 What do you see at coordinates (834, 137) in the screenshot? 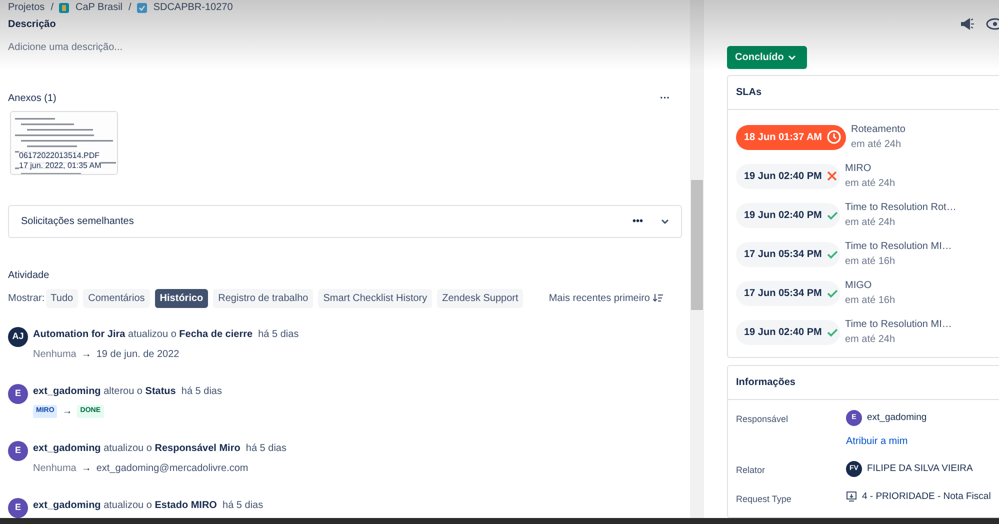
I see `clock-icon` at bounding box center [834, 137].